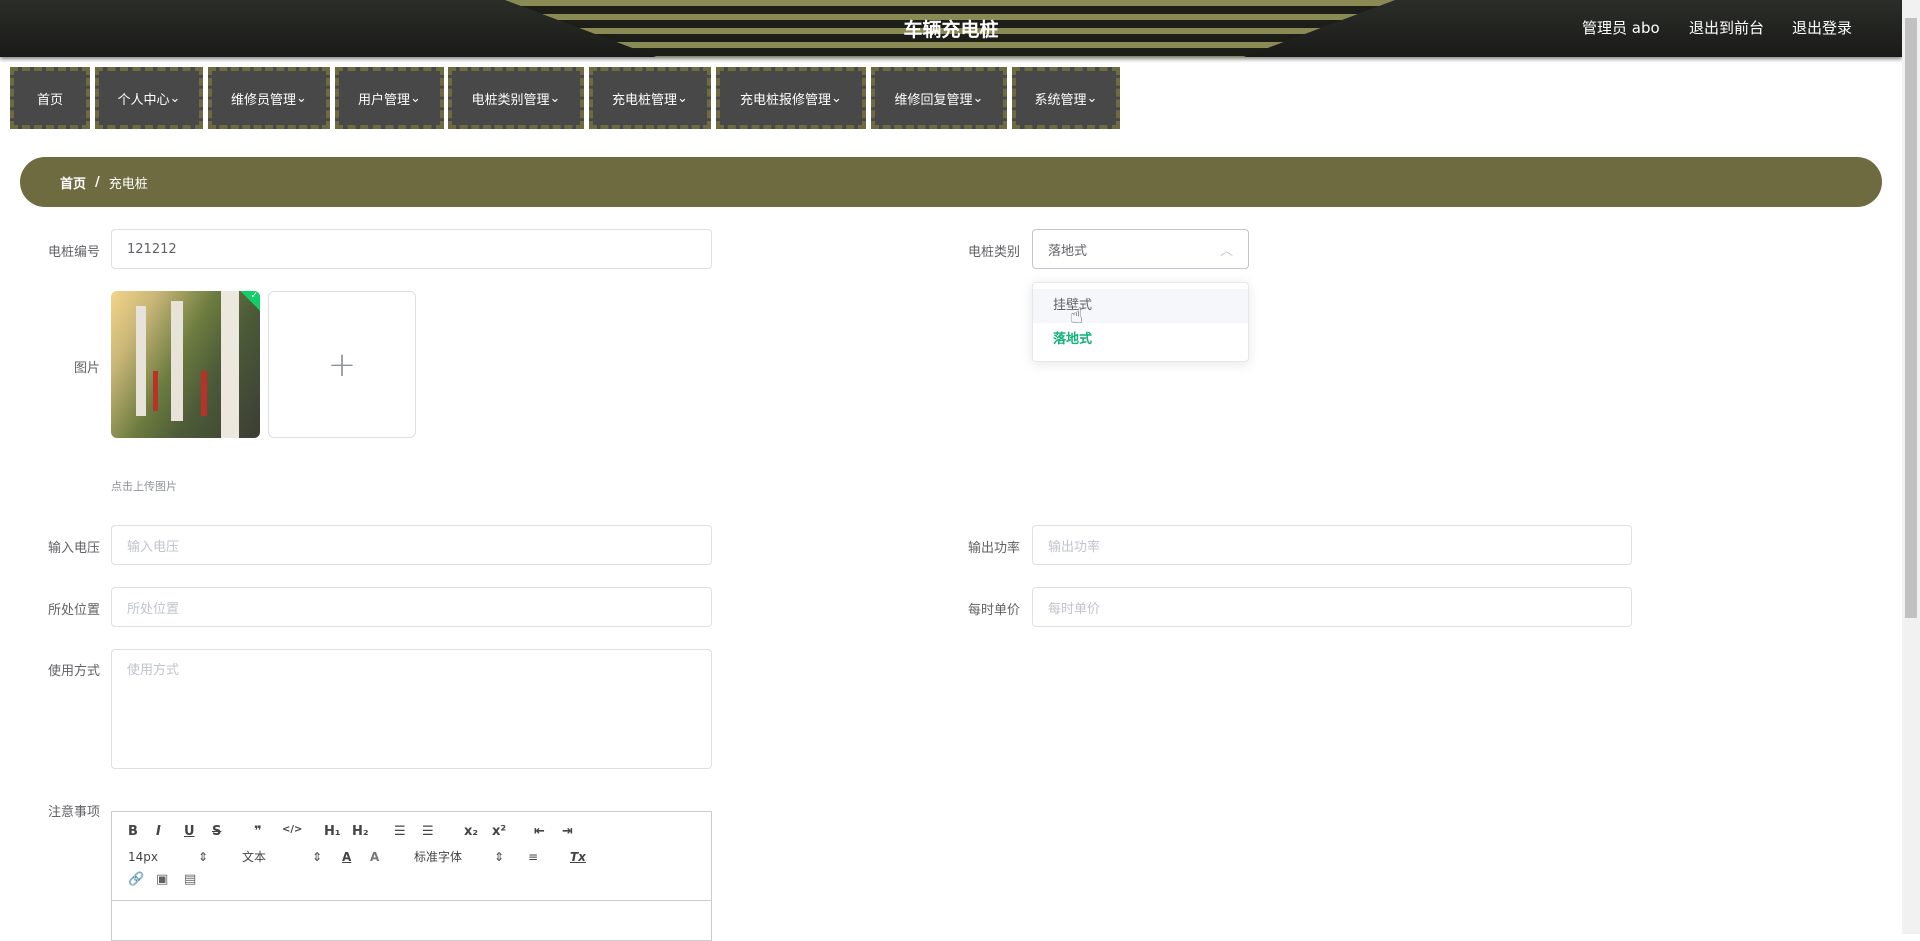 The height and width of the screenshot is (941, 1920). I want to click on editor-toolbar-row1: B I U S ❞ </> H₁ H₂ ☰ ☰ x₂ x² ⇤ ⇥, so click(359, 831).